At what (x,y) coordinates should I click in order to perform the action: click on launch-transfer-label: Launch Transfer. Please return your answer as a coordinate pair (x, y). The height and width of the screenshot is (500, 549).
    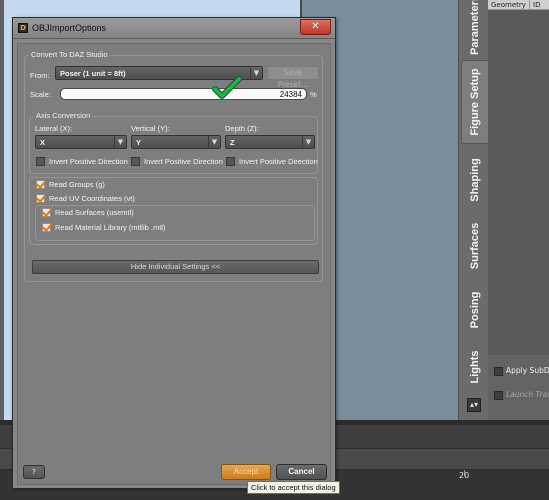
    Looking at the image, I should click on (527, 394).